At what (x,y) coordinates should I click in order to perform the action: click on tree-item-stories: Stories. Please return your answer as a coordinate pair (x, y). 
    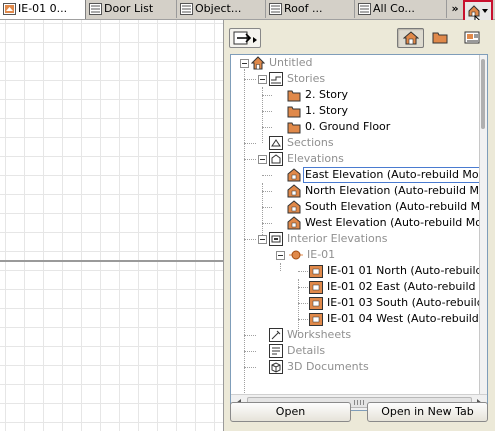
    Looking at the image, I should click on (356, 79).